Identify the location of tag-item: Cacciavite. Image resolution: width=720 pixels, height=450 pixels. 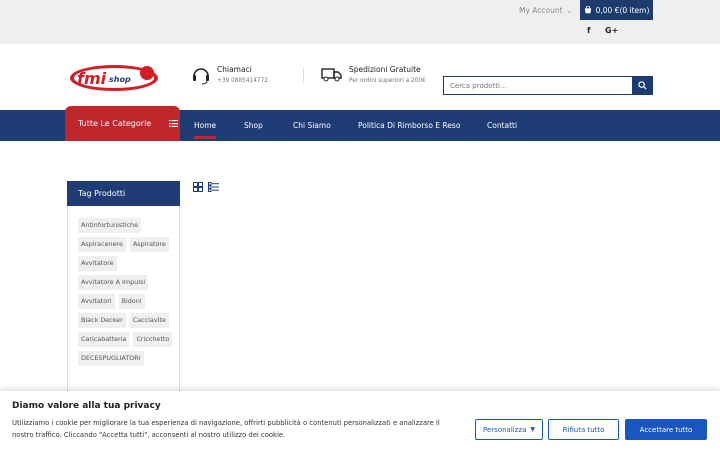
(149, 320).